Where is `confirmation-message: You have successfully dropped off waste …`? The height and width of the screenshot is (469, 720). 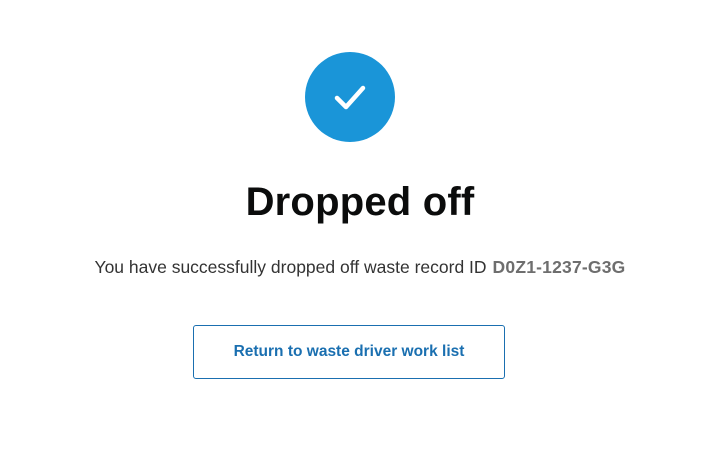
confirmation-message: You have successfully dropped off waste … is located at coordinates (360, 267).